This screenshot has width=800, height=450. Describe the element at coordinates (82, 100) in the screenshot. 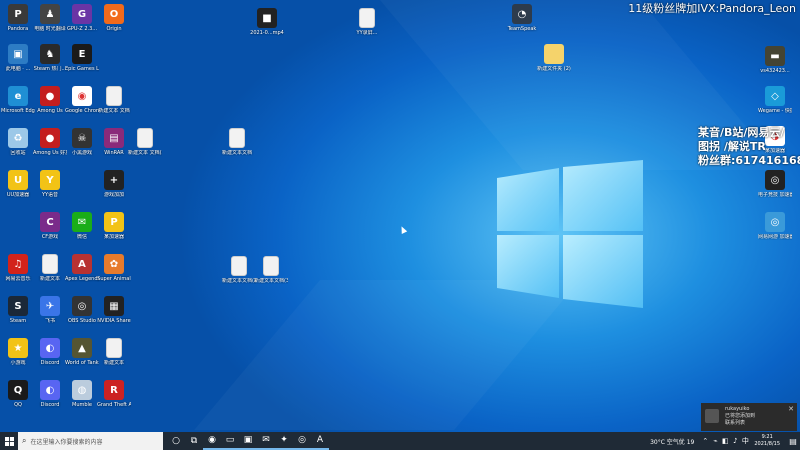

I see `desktop-icon: ◉ Google Chrome` at that location.